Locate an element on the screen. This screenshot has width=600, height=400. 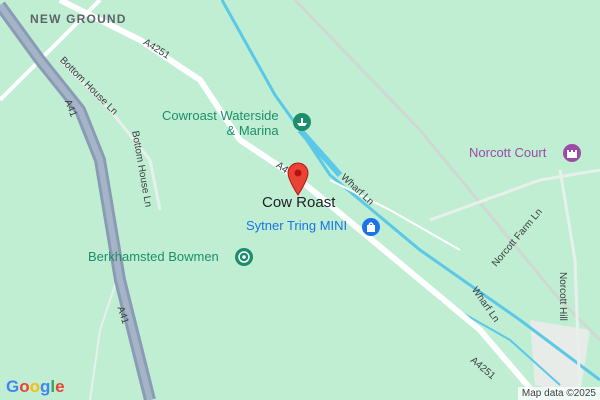
place-label-cow-roast: Cow Roast is located at coordinates (299, 202).